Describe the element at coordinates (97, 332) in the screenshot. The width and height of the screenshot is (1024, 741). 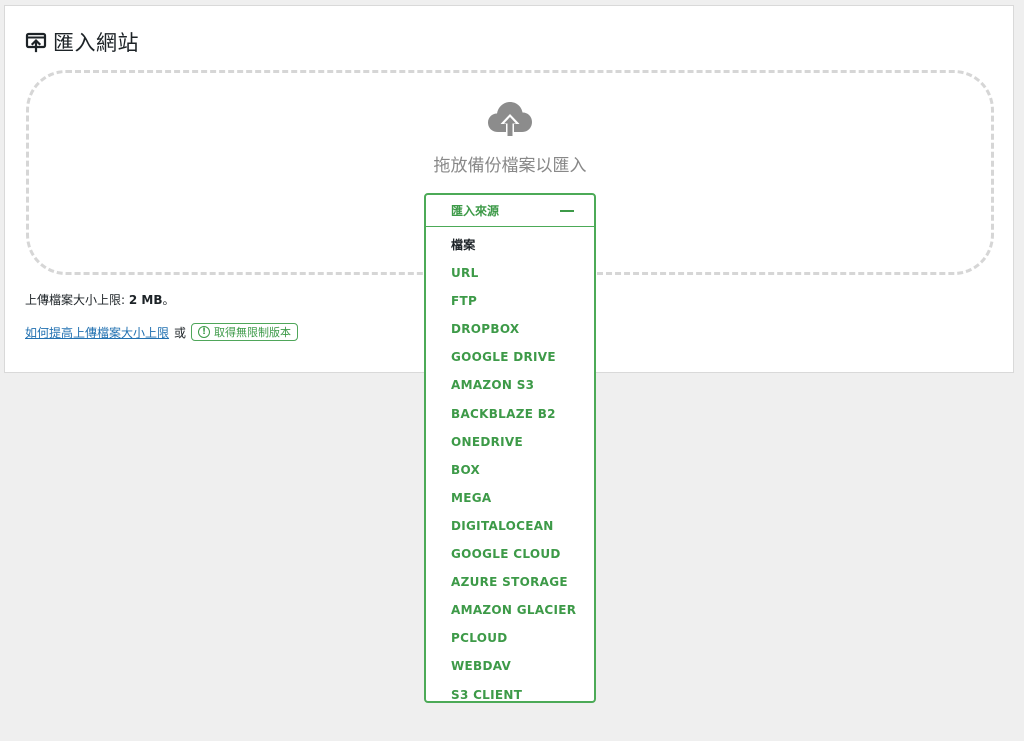
I see `increase-upload-limit-link: 如何提高上傳檔案大小上限` at that location.